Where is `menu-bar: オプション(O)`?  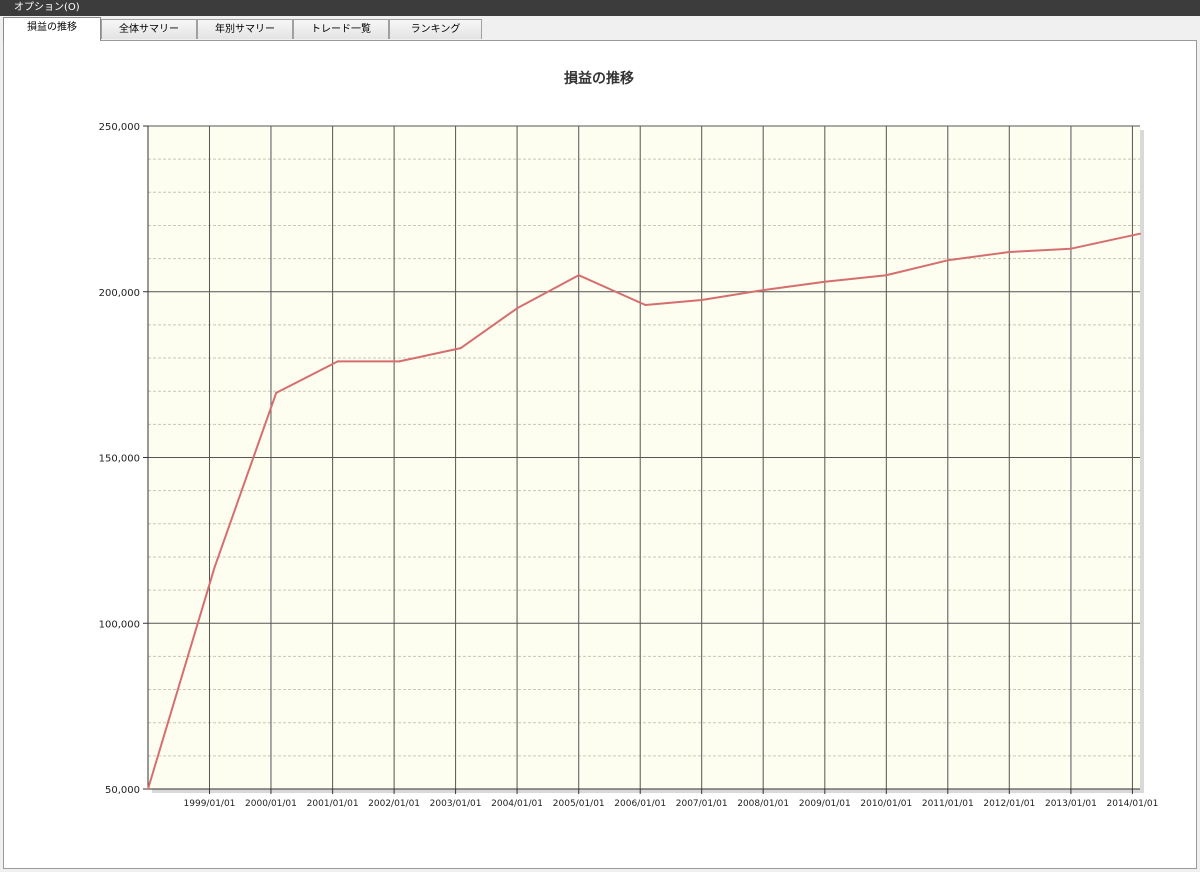 menu-bar: オプション(O) is located at coordinates (600, 8).